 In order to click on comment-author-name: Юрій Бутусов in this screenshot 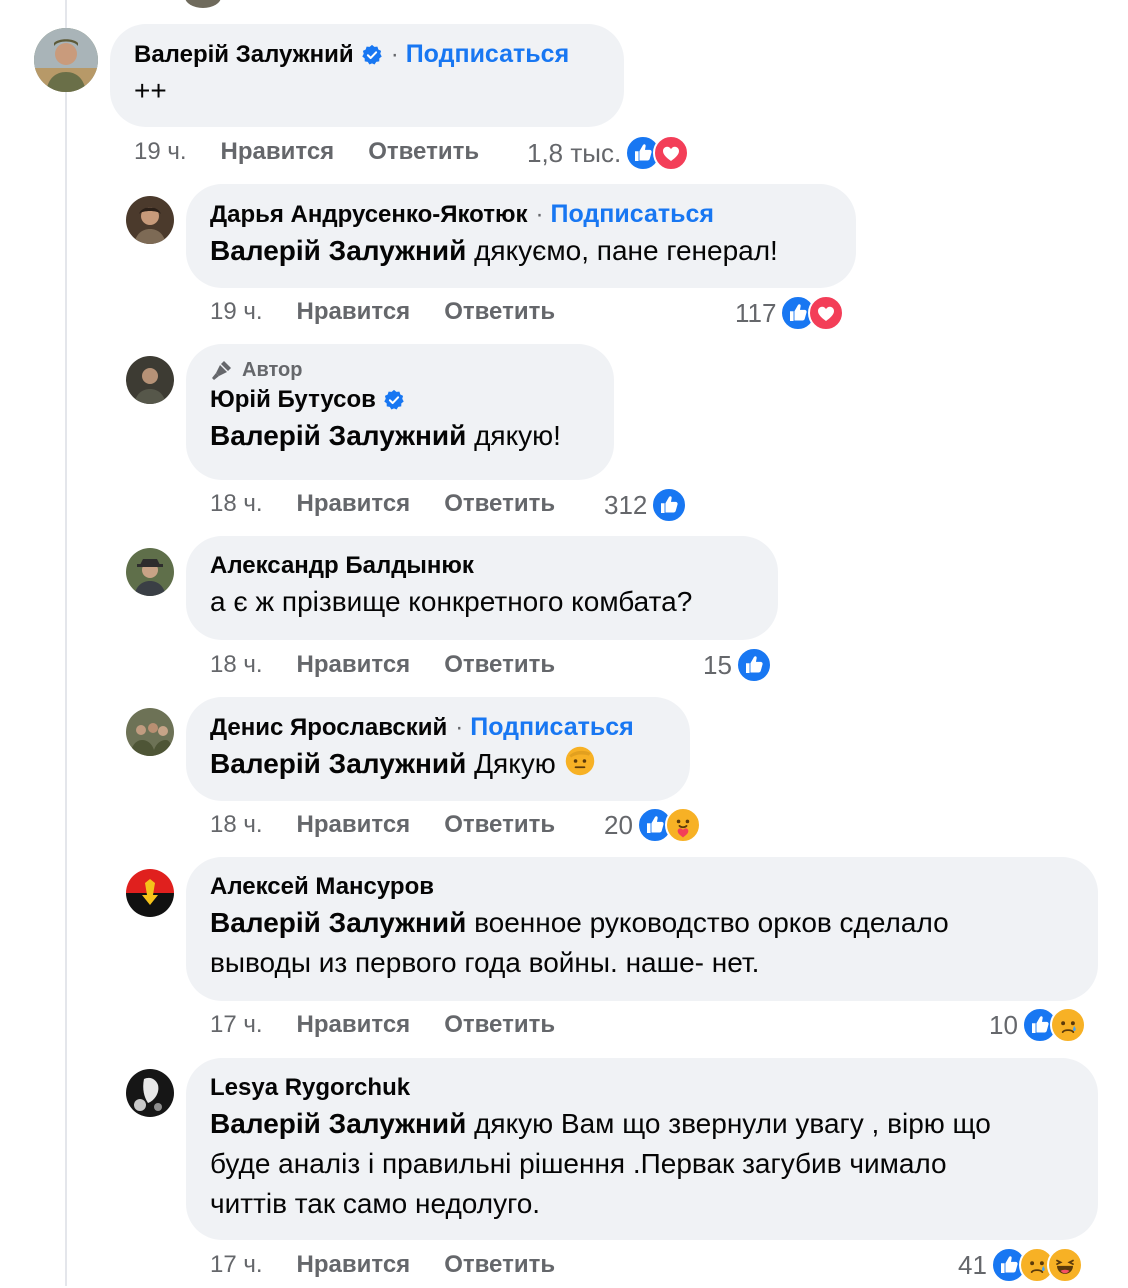, I will do `click(293, 400)`.